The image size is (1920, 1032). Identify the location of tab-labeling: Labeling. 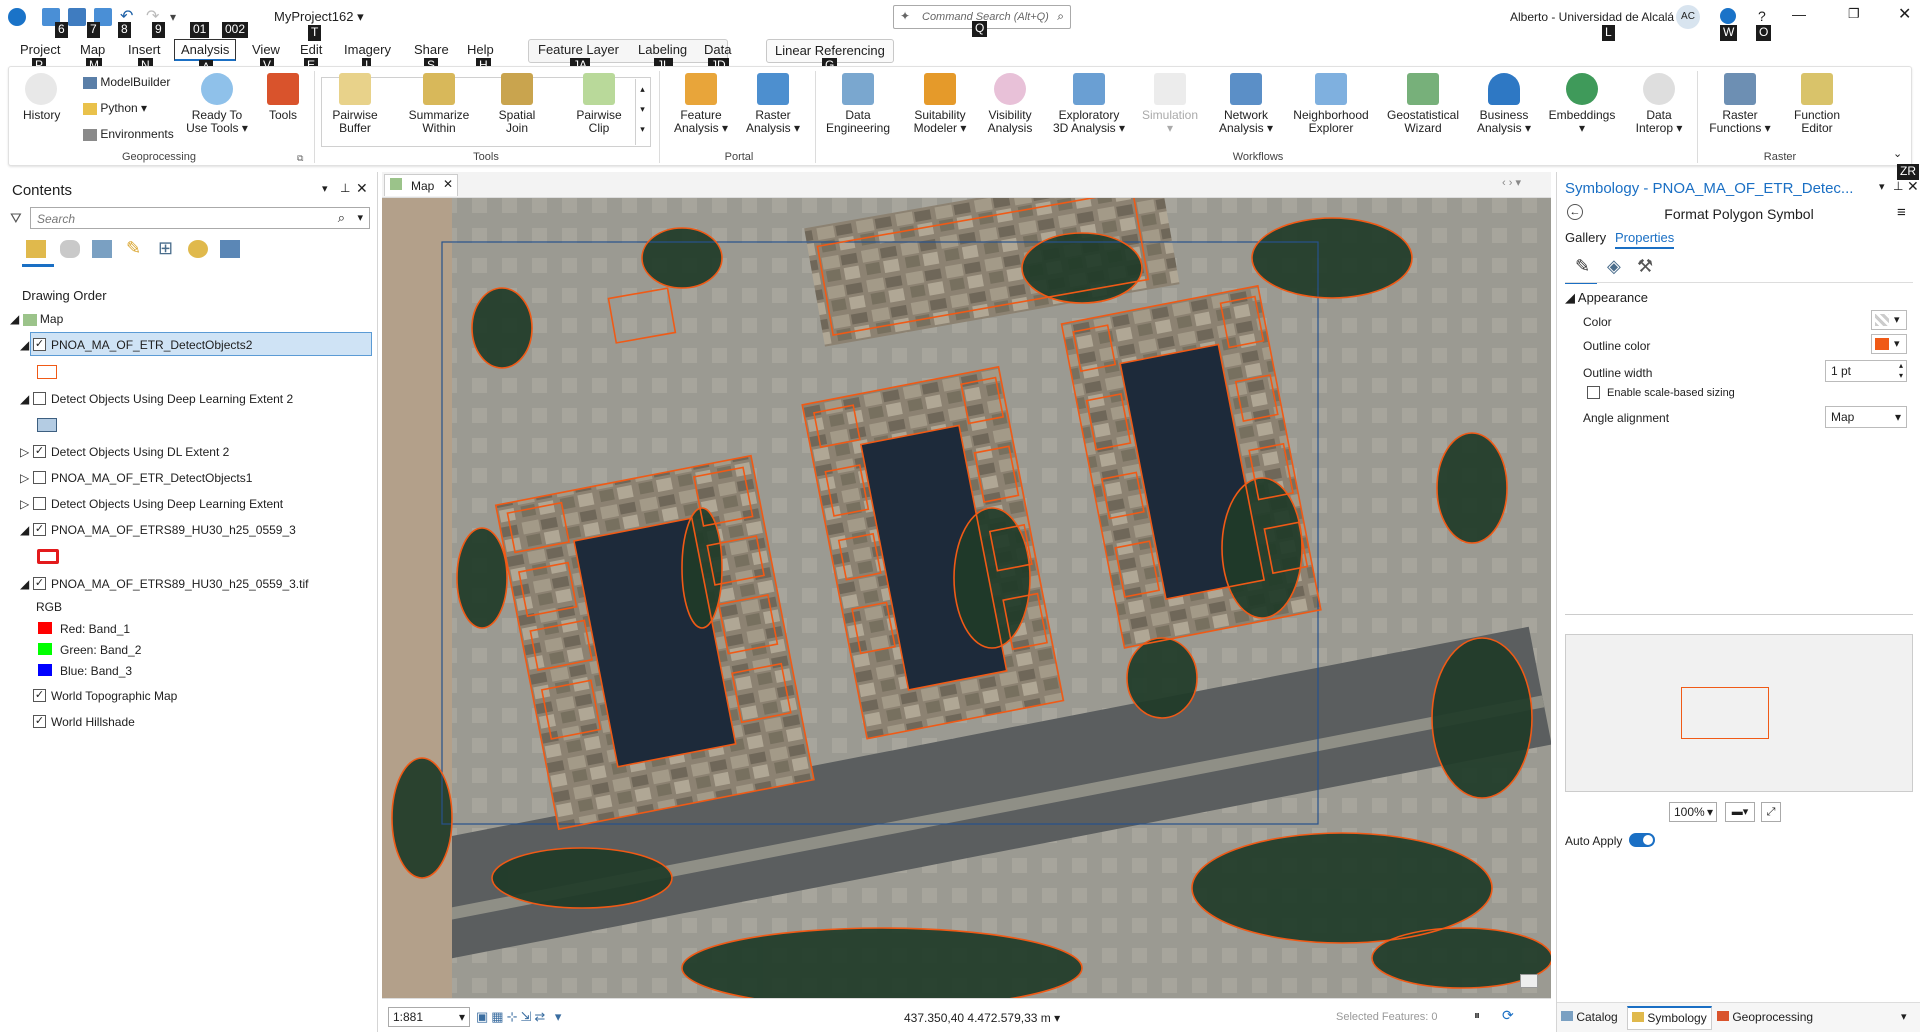
(662, 49).